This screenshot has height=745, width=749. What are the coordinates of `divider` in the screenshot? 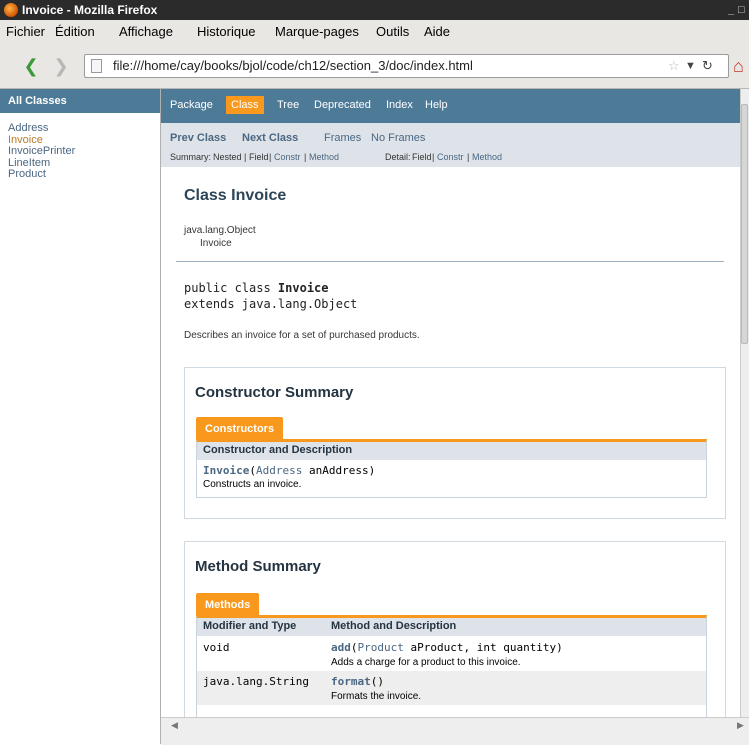 It's located at (450, 261).